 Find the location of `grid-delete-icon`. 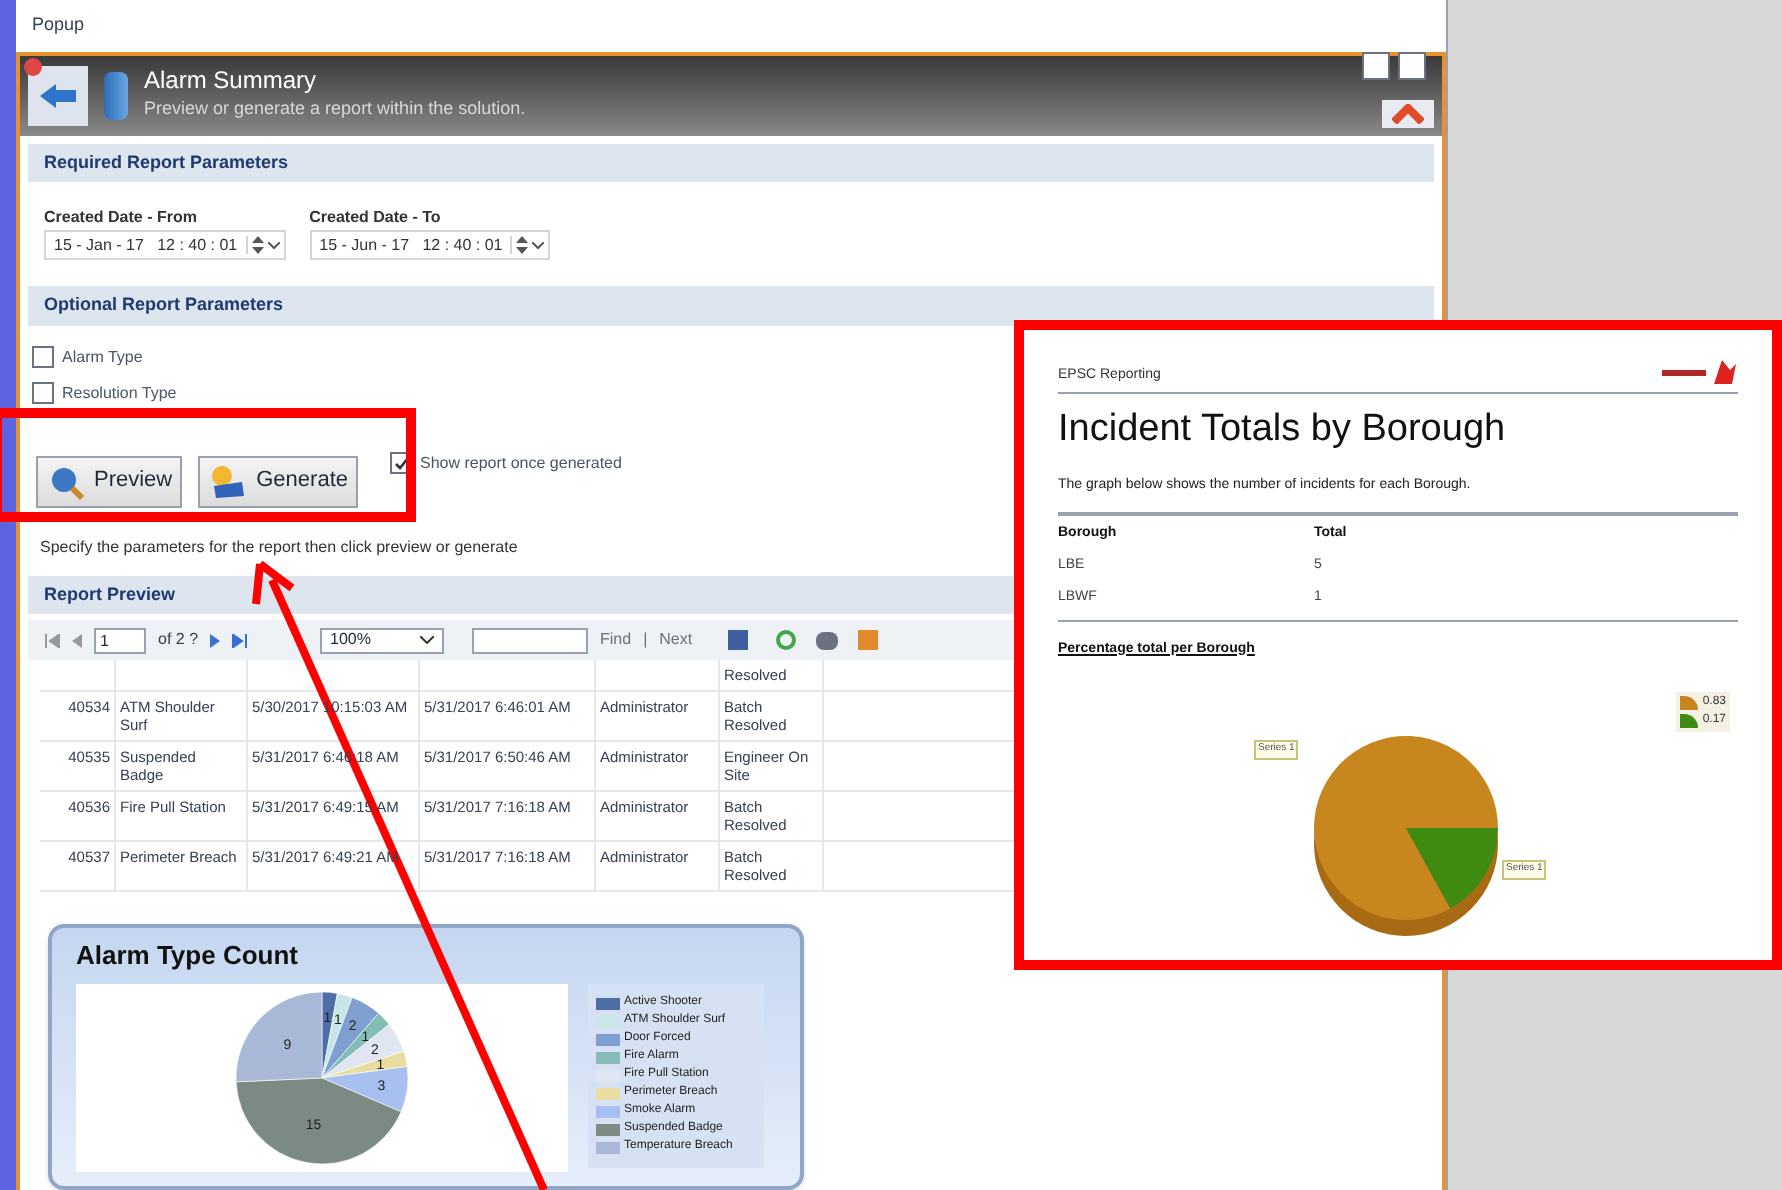

grid-delete-icon is located at coordinates (1412, 65).